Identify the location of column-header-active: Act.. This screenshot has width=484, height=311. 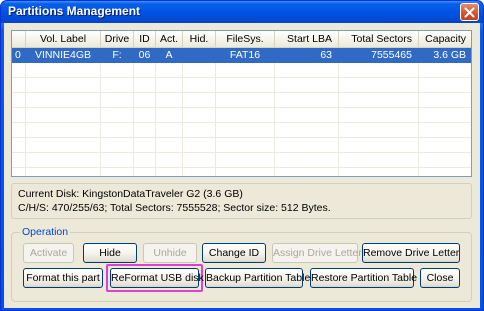
(169, 39).